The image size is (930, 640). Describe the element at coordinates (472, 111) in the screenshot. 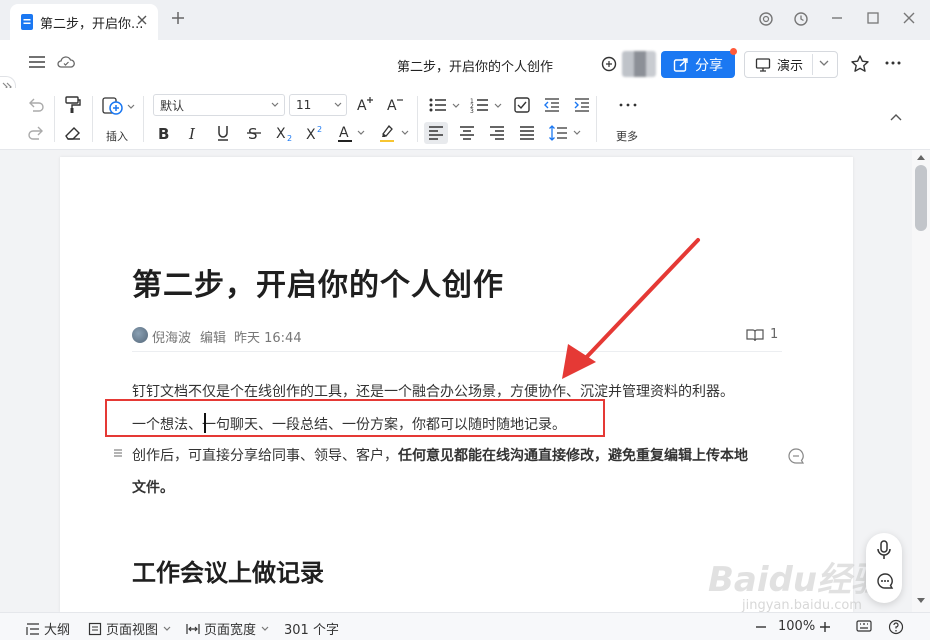

I see `svg-text: 3` at that location.